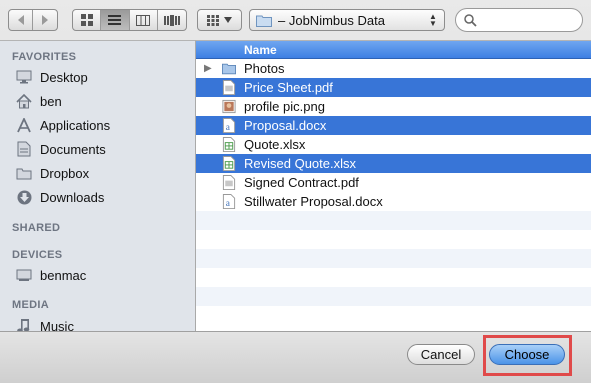 This screenshot has height=383, width=591. What do you see at coordinates (36, 228) in the screenshot?
I see `shared-header: SHARED` at bounding box center [36, 228].